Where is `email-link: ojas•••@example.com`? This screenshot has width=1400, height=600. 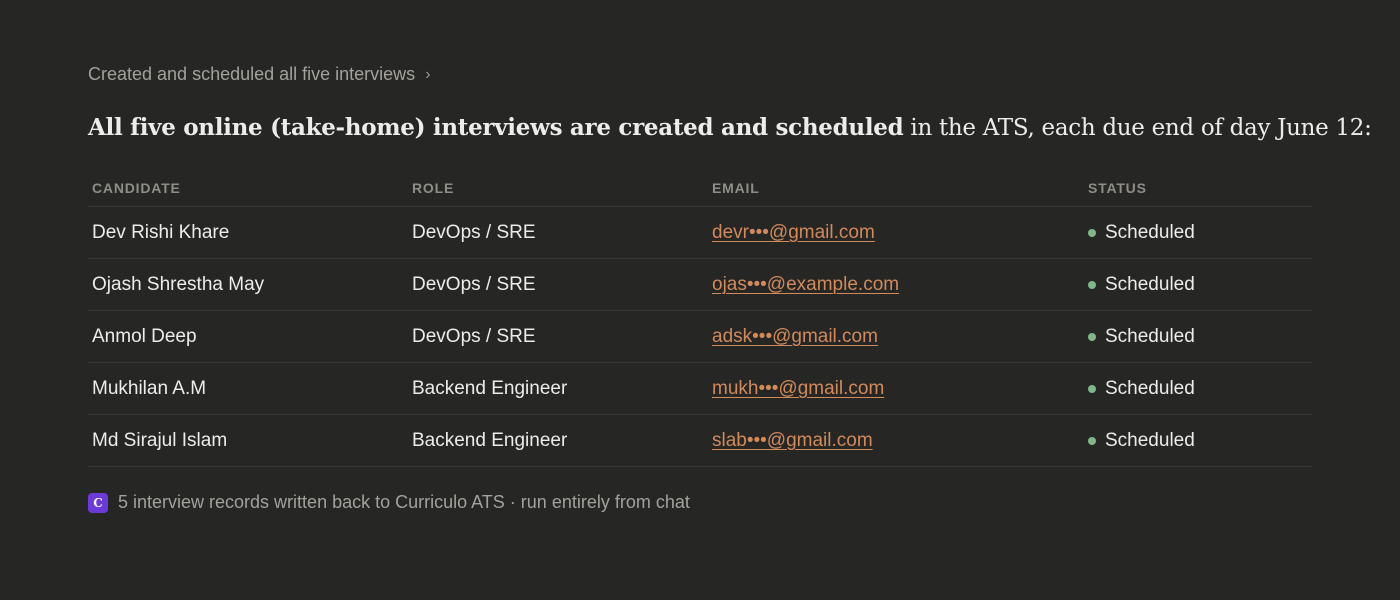
email-link: ojas•••@example.com is located at coordinates (805, 284).